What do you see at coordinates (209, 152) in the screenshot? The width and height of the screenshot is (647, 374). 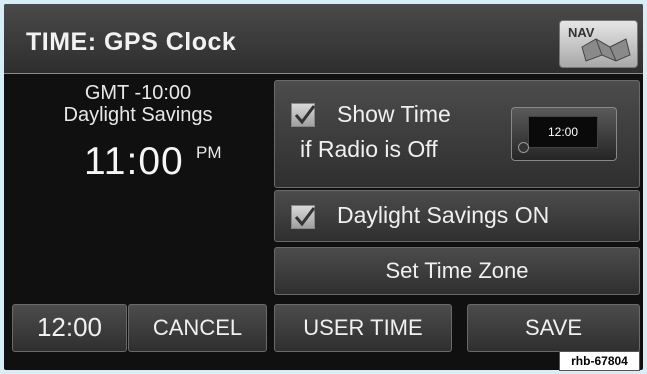 I see `am-pm-indicator: PM` at bounding box center [209, 152].